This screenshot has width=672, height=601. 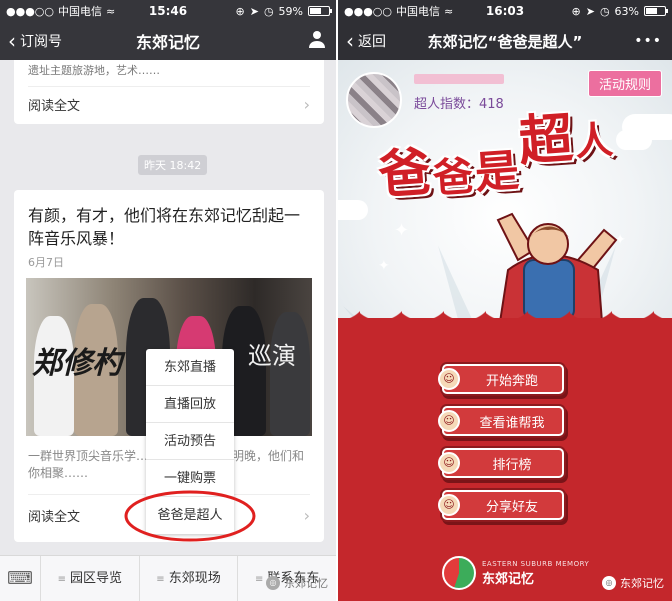 I want to click on button-label: 排行榜, so click(x=512, y=465).